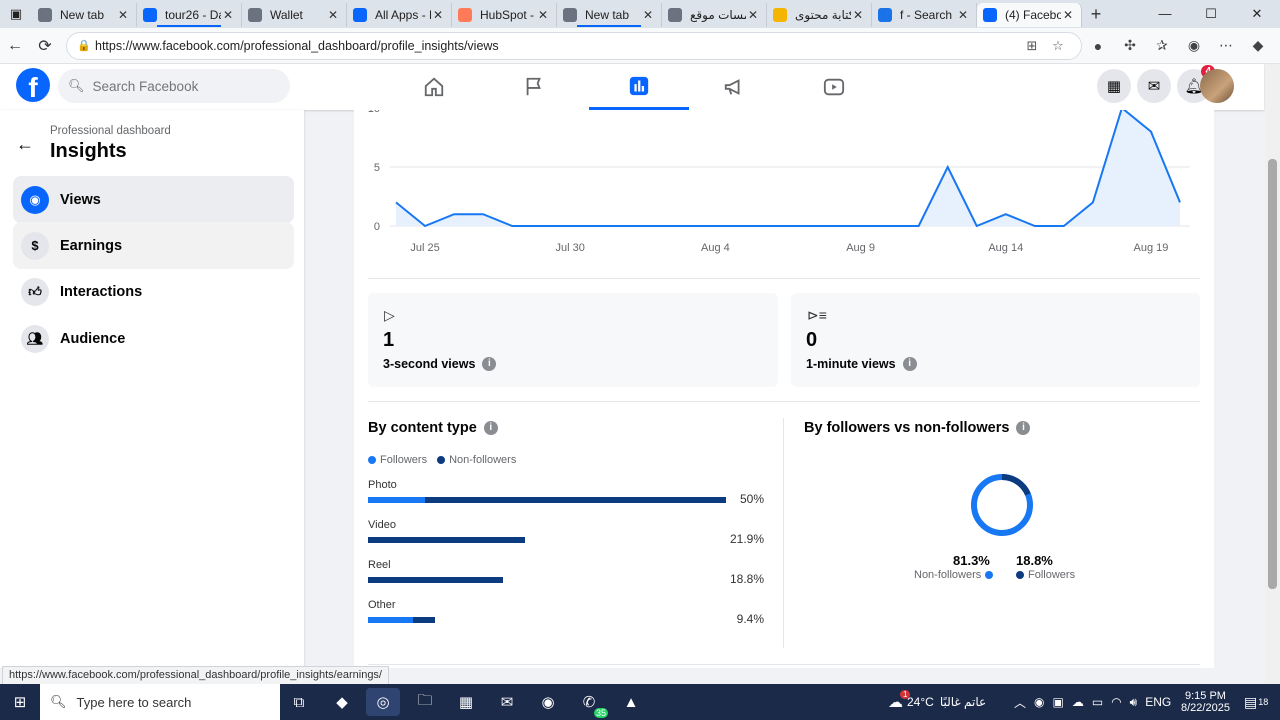 The height and width of the screenshot is (720, 1280). Describe the element at coordinates (590, 703) in the screenshot. I see `whatsapp-icon: ✆ 35` at that location.